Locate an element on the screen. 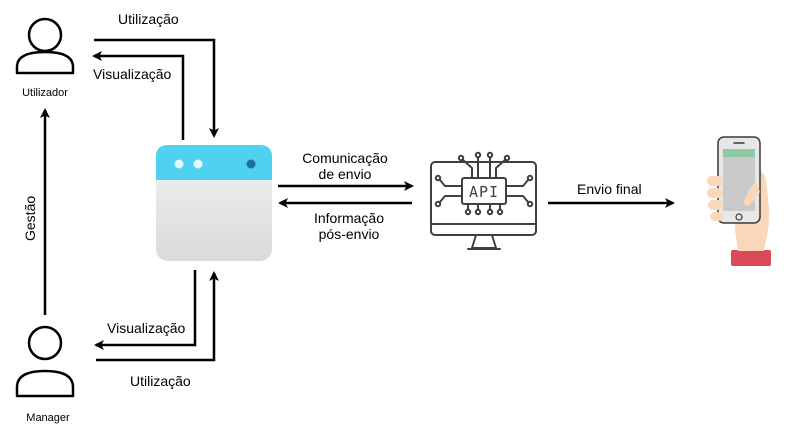 Image resolution: width=803 pixels, height=432 pixels. label-info-line1: Informação is located at coordinates (349, 218).